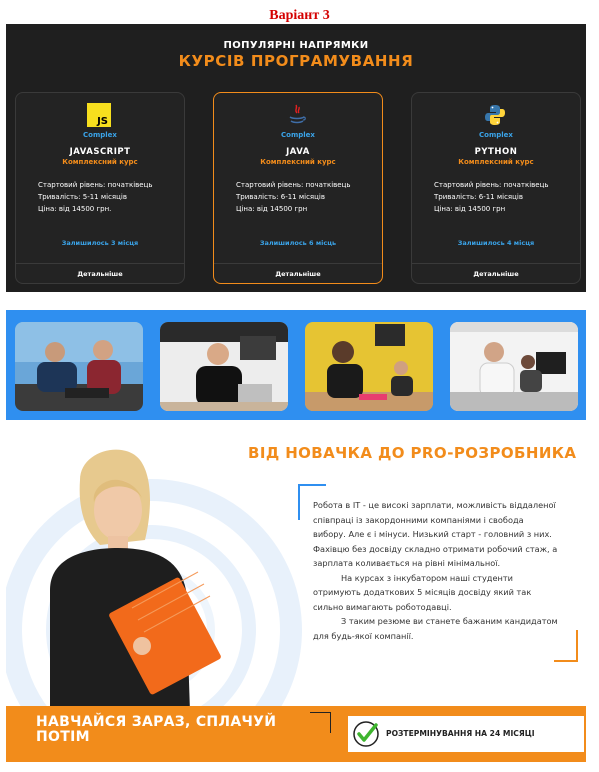 This screenshot has height=772, width=599. What do you see at coordinates (296, 365) in the screenshot?
I see `photo-strip` at bounding box center [296, 365].